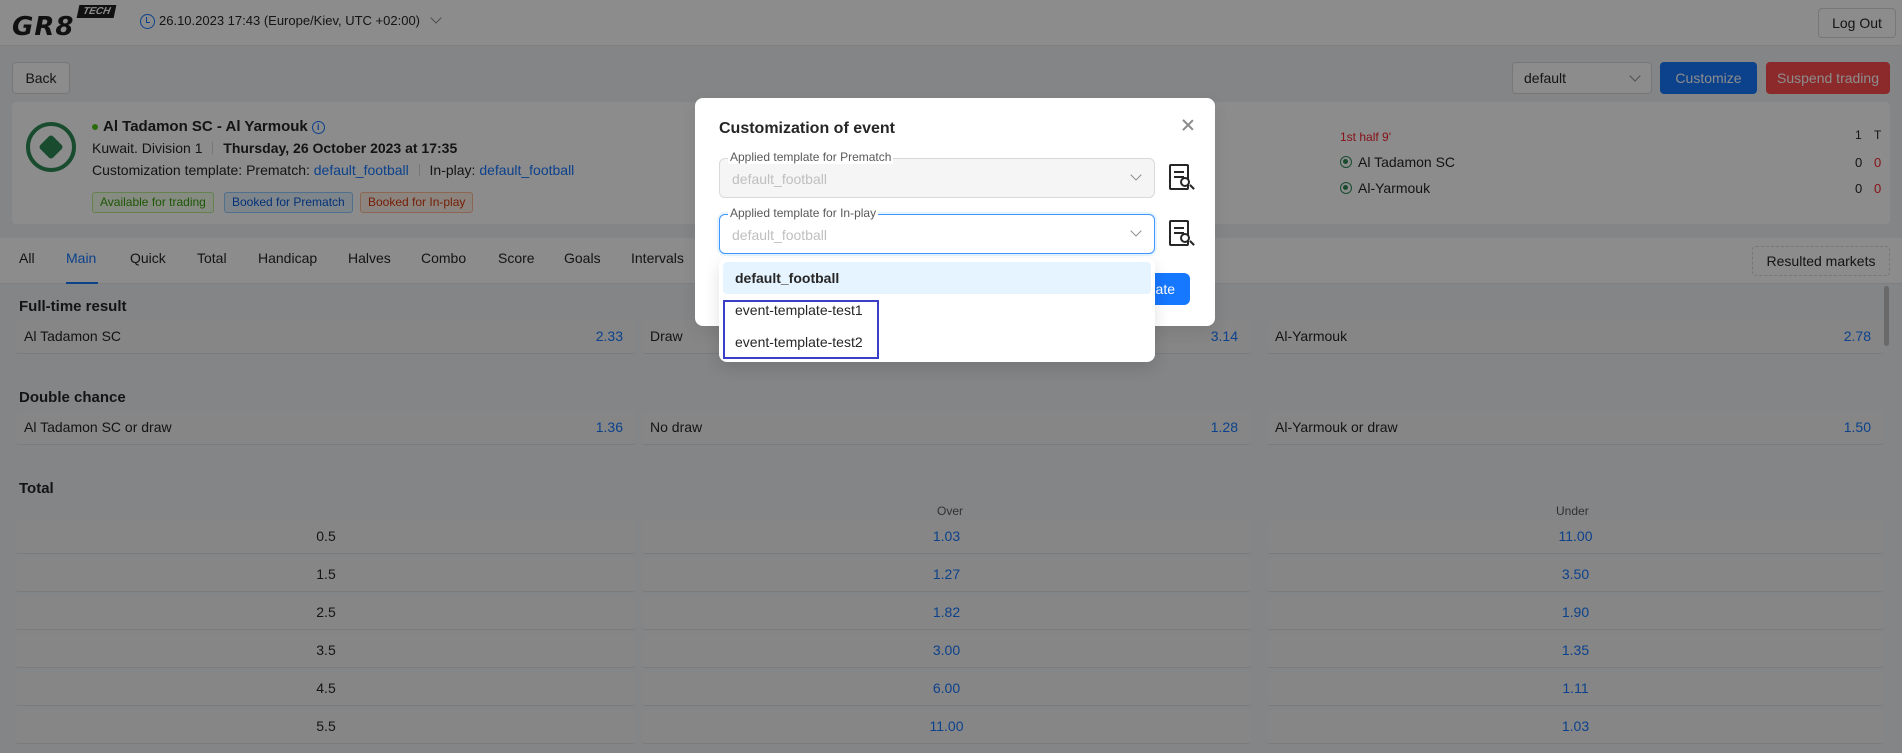 The width and height of the screenshot is (1902, 753). What do you see at coordinates (1188, 125) in the screenshot?
I see `close-icon` at bounding box center [1188, 125].